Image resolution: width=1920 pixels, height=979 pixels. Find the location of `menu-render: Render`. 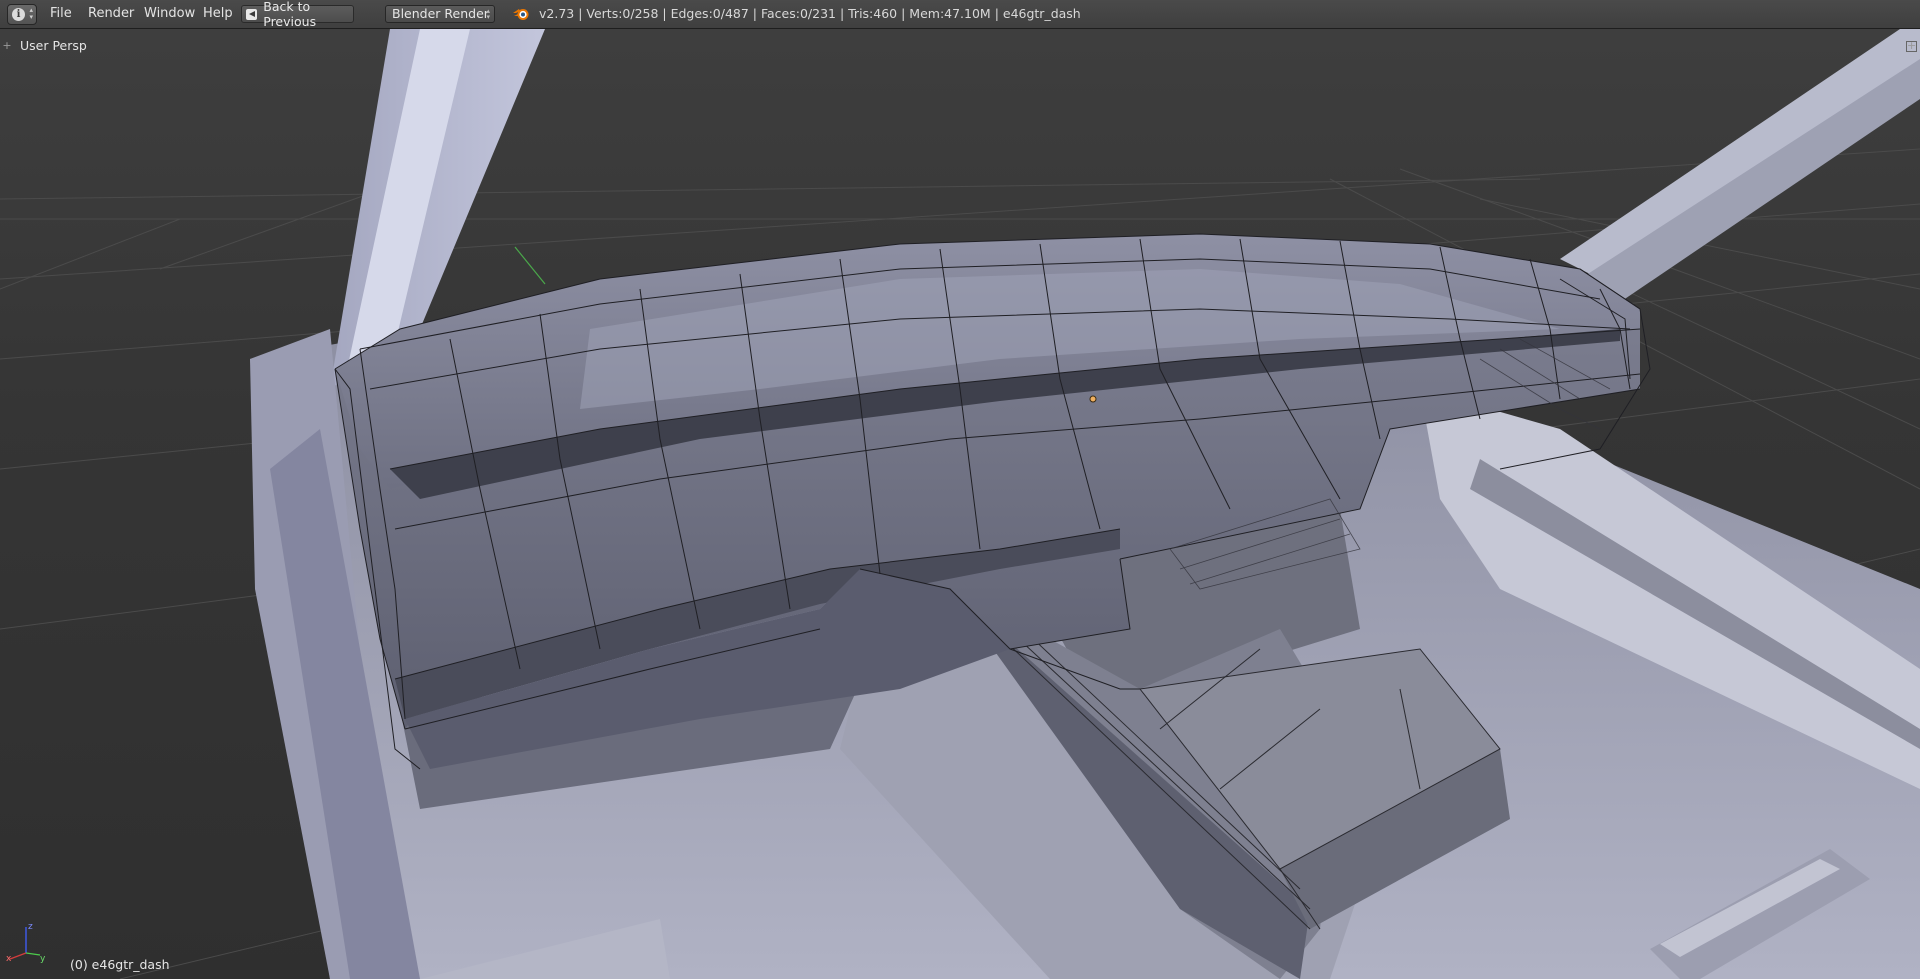

menu-render: Render is located at coordinates (111, 14).